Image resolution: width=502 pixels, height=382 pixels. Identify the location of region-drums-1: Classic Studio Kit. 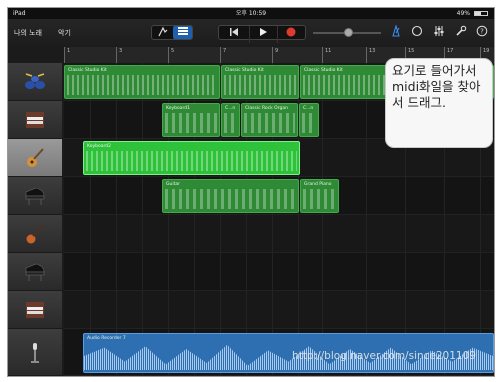
(142, 82).